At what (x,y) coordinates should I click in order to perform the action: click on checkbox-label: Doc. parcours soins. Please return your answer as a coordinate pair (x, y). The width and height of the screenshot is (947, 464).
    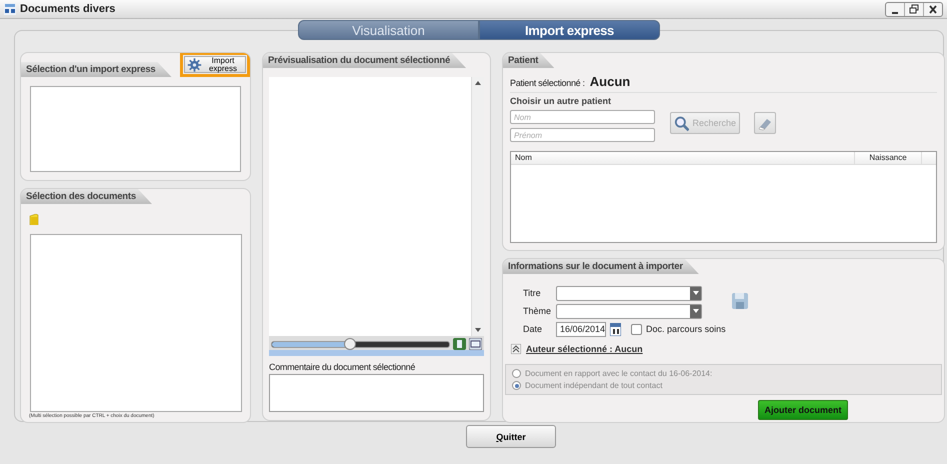
    Looking at the image, I should click on (686, 329).